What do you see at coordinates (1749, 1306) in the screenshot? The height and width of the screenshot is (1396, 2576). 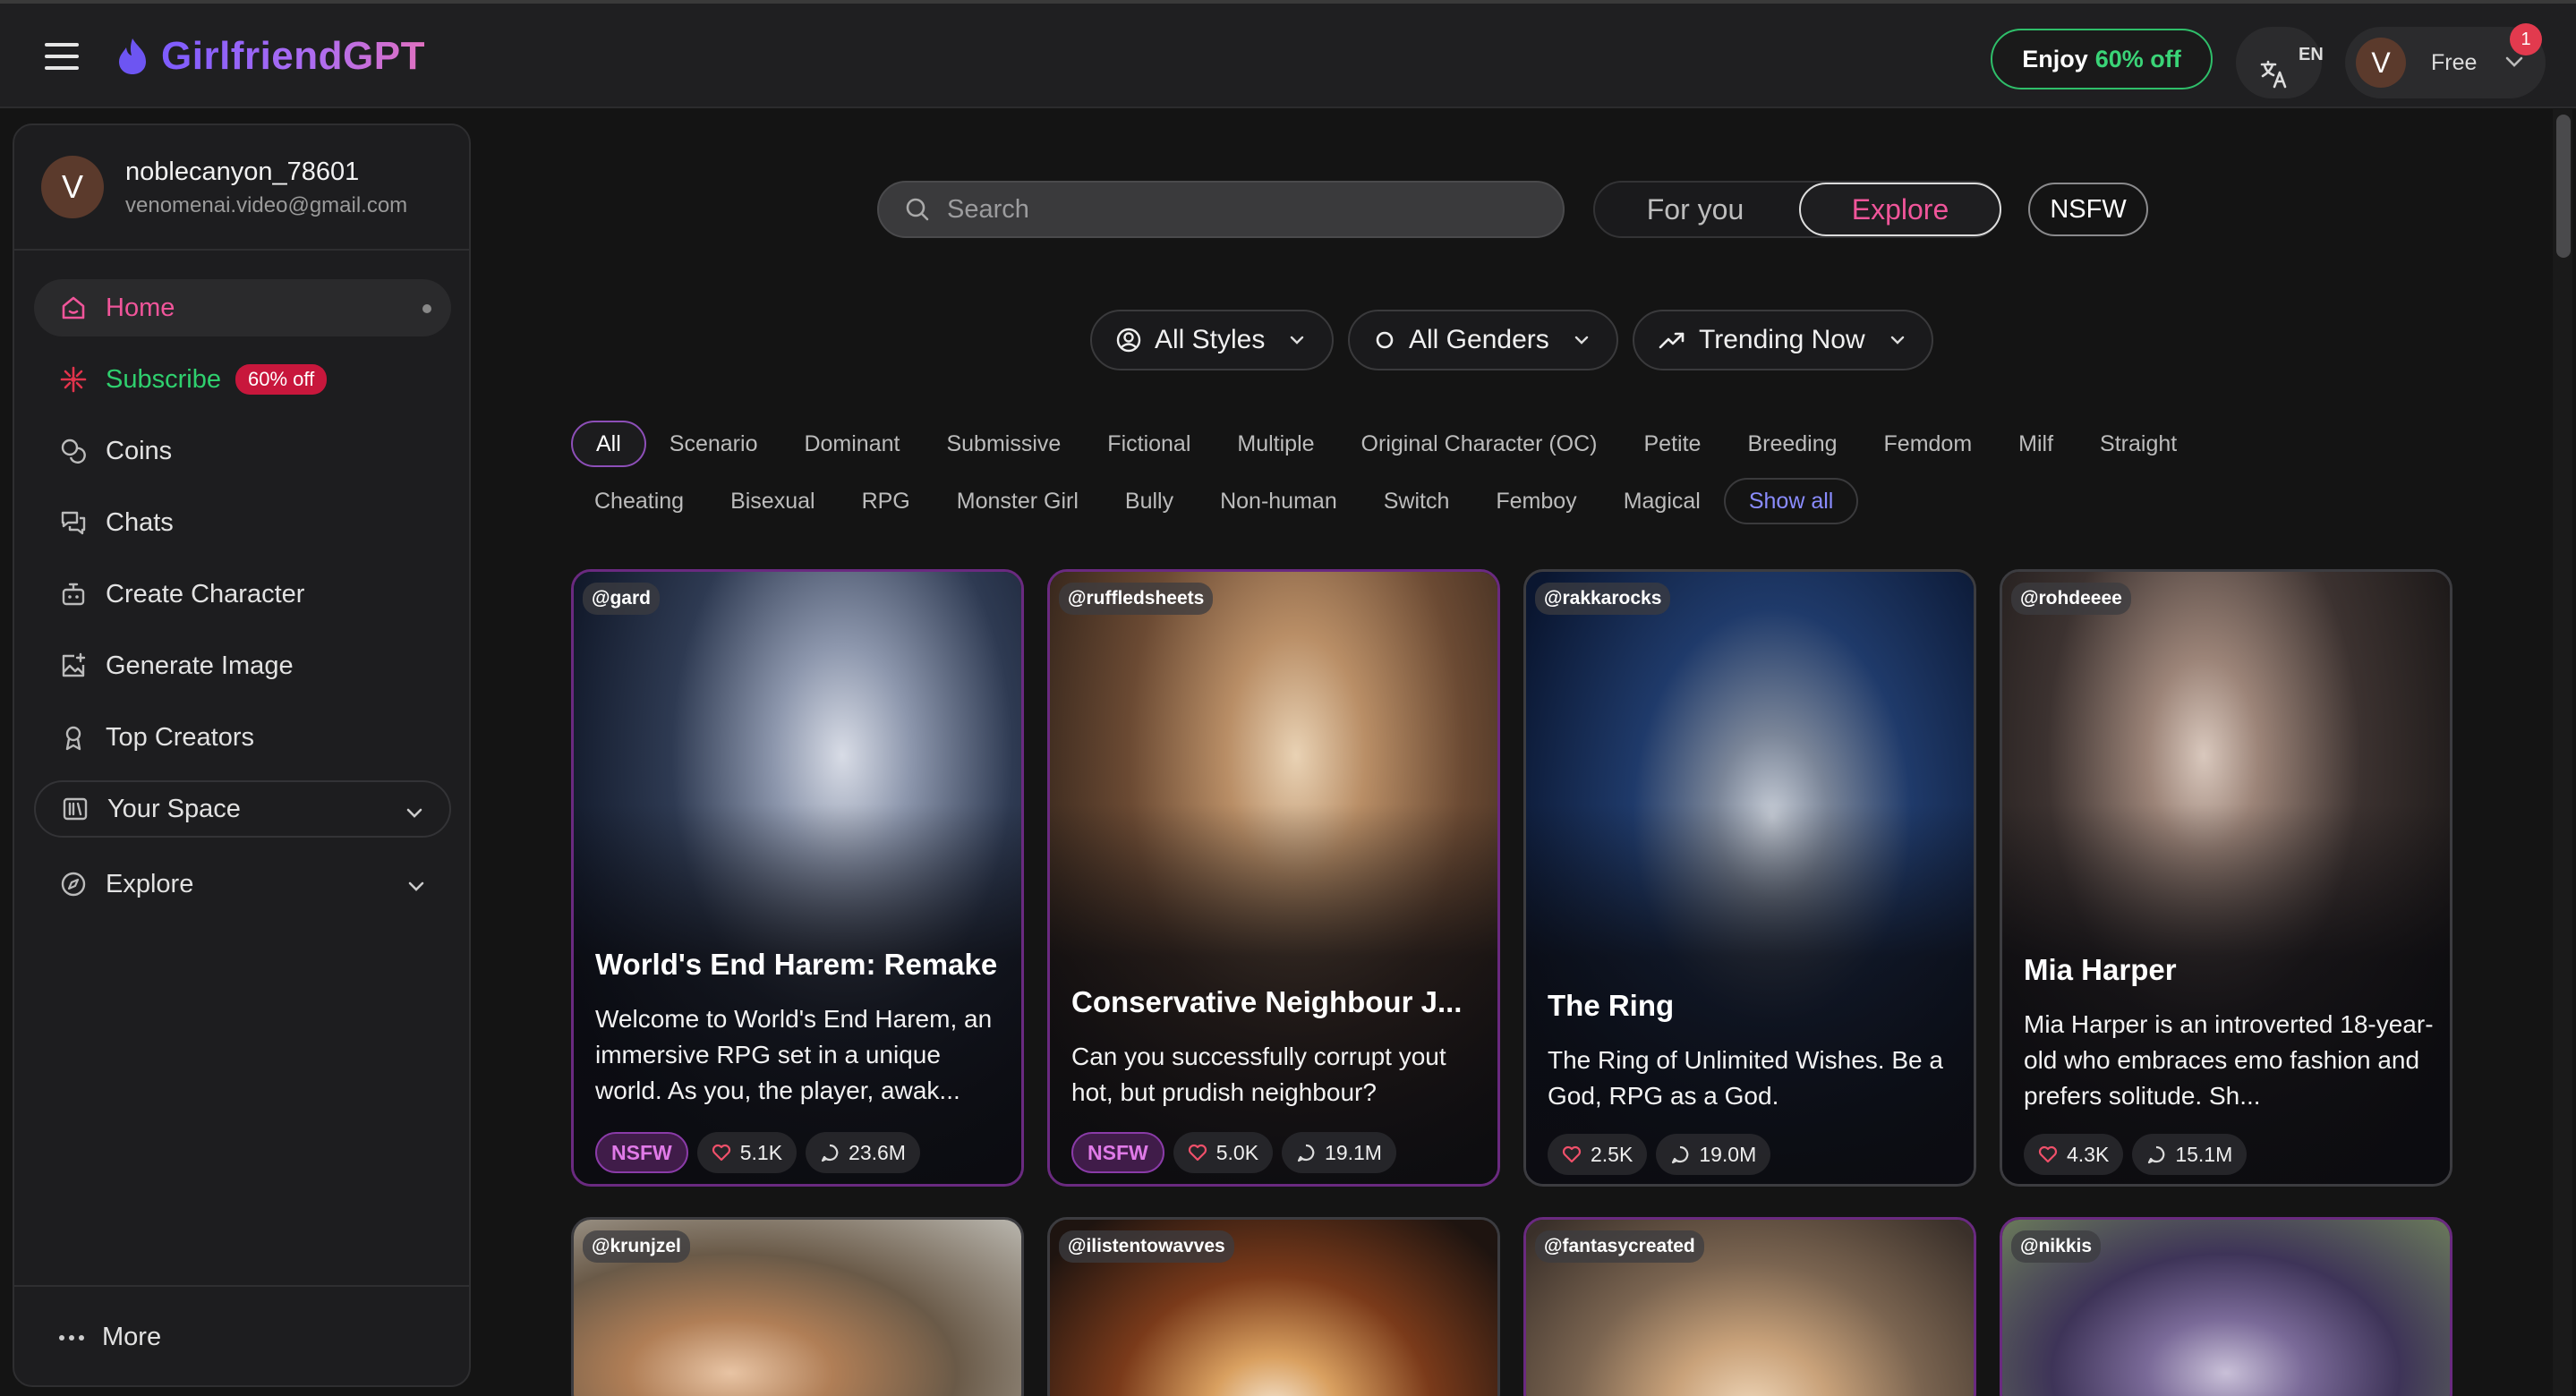 I see `character-card: @fantasycreated` at bounding box center [1749, 1306].